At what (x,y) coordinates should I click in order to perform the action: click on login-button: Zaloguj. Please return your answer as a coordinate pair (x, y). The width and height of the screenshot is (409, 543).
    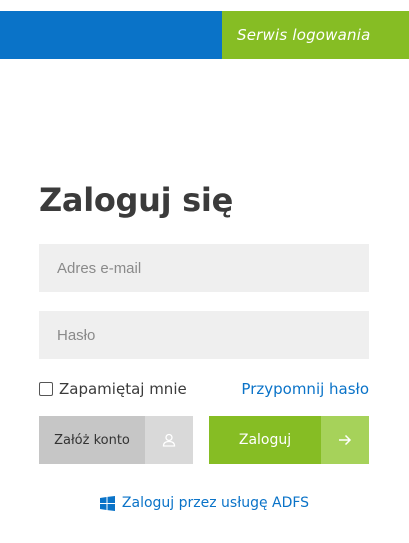
    Looking at the image, I should click on (289, 440).